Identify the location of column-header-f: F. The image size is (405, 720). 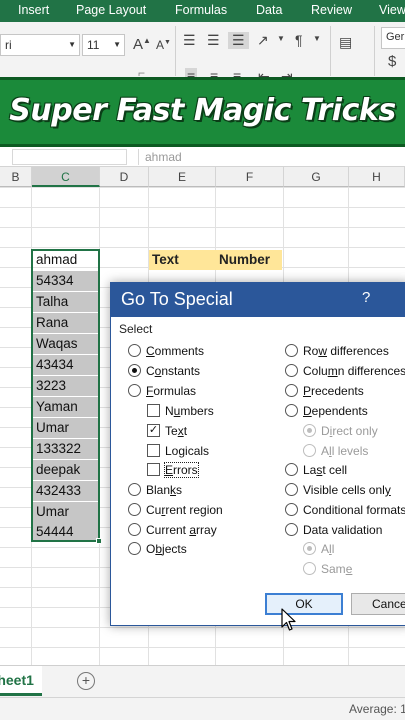
(250, 177).